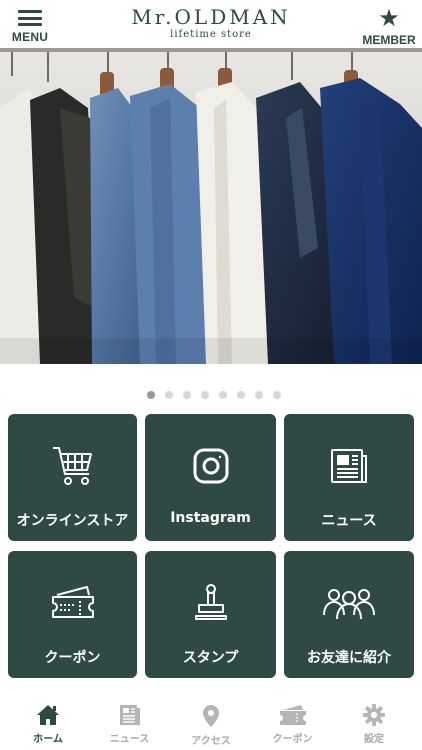 The width and height of the screenshot is (422, 750). I want to click on tile-label: ニュース, so click(349, 521).